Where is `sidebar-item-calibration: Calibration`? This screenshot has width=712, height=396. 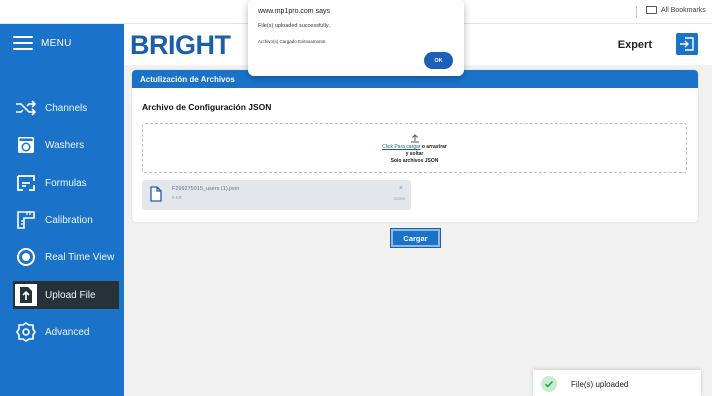
sidebar-item-calibration: Calibration is located at coordinates (66, 220).